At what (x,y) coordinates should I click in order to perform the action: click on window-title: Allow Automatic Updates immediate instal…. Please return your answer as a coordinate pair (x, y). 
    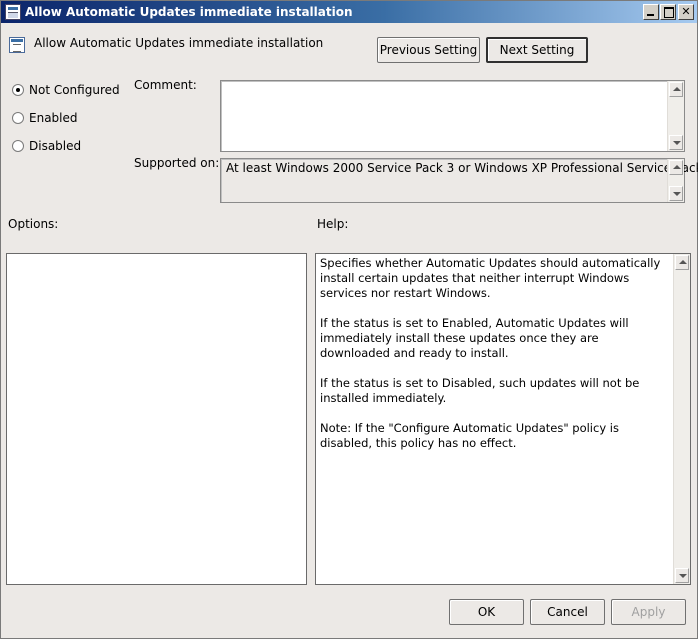
    Looking at the image, I should click on (189, 12).